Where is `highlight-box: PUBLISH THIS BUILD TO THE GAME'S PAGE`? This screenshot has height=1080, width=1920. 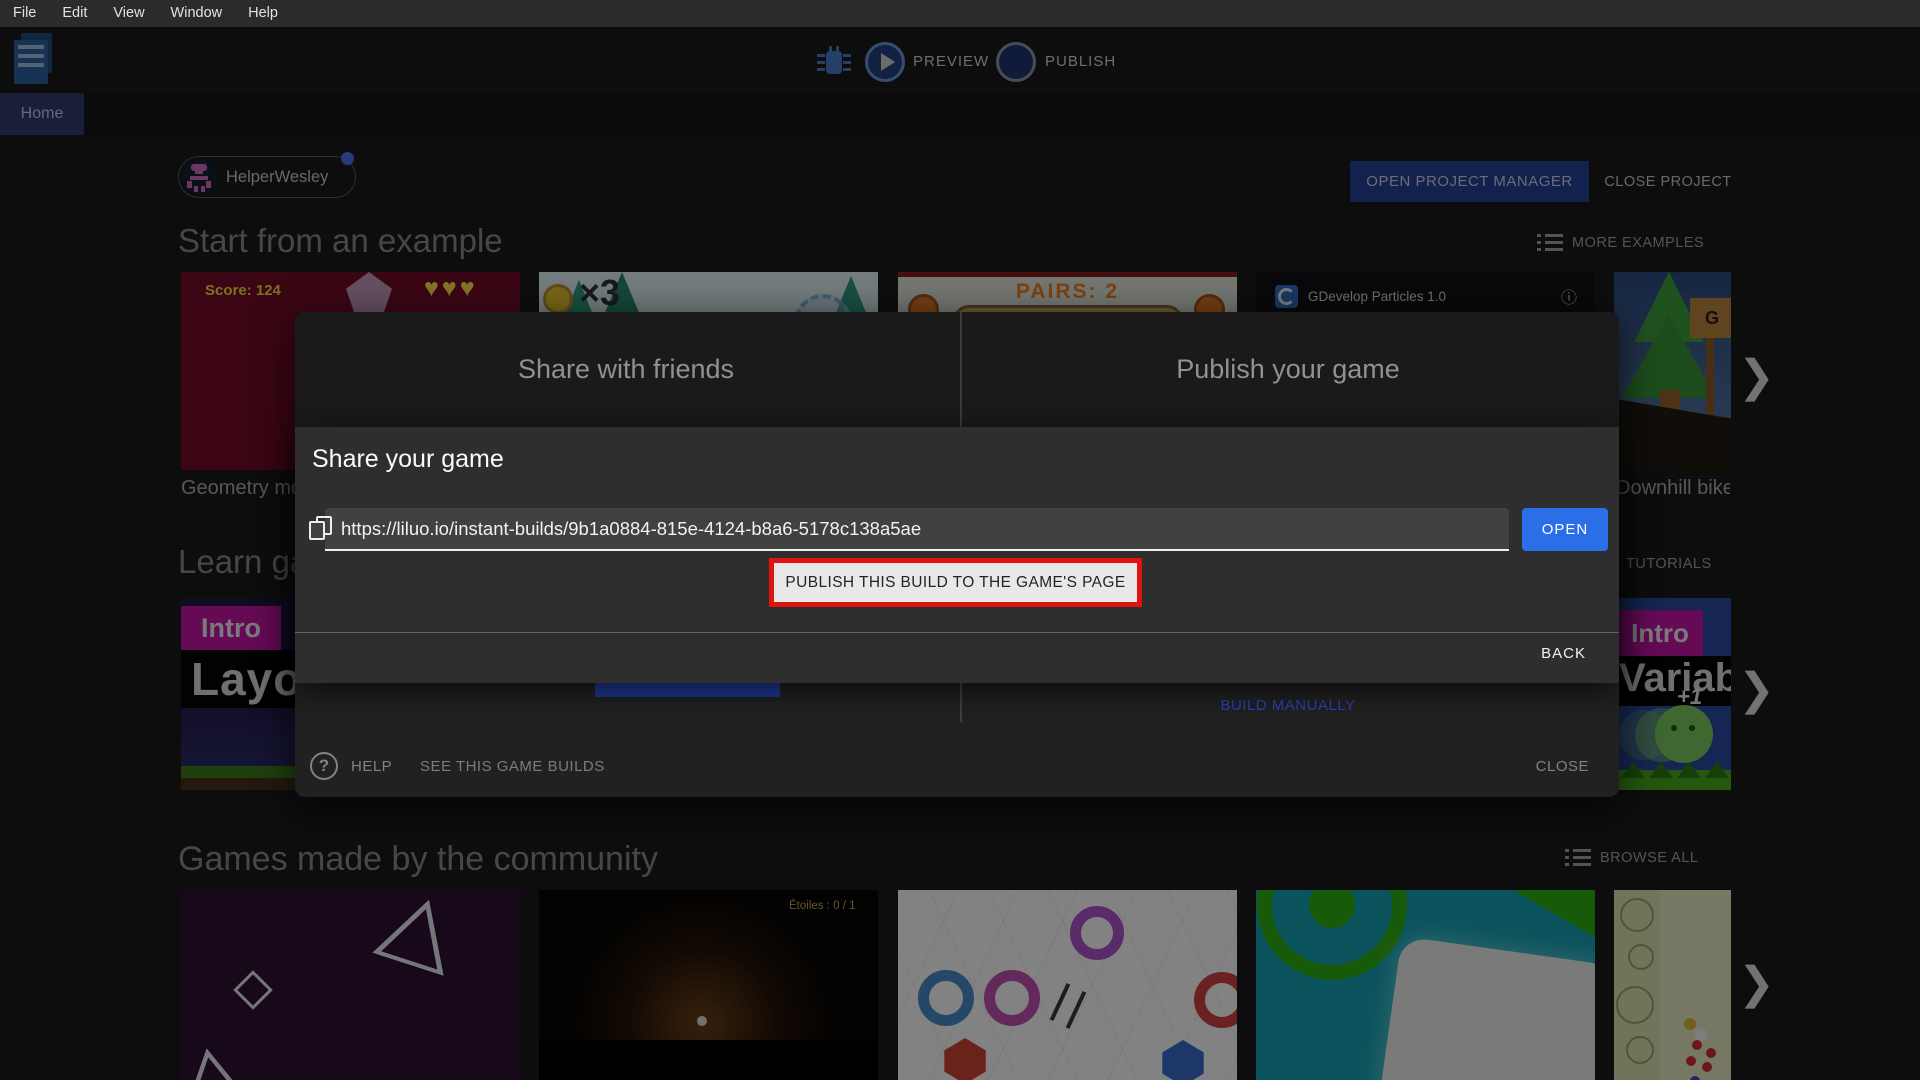
highlight-box: PUBLISH THIS BUILD TO THE GAME'S PAGE is located at coordinates (955, 582).